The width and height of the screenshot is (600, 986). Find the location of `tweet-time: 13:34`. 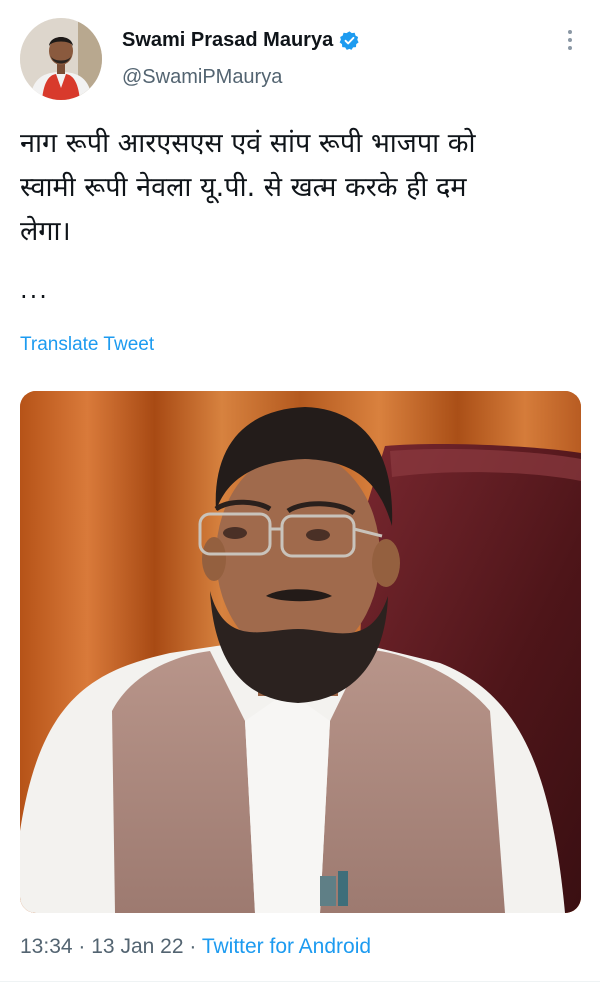

tweet-time: 13:34 is located at coordinates (46, 946).